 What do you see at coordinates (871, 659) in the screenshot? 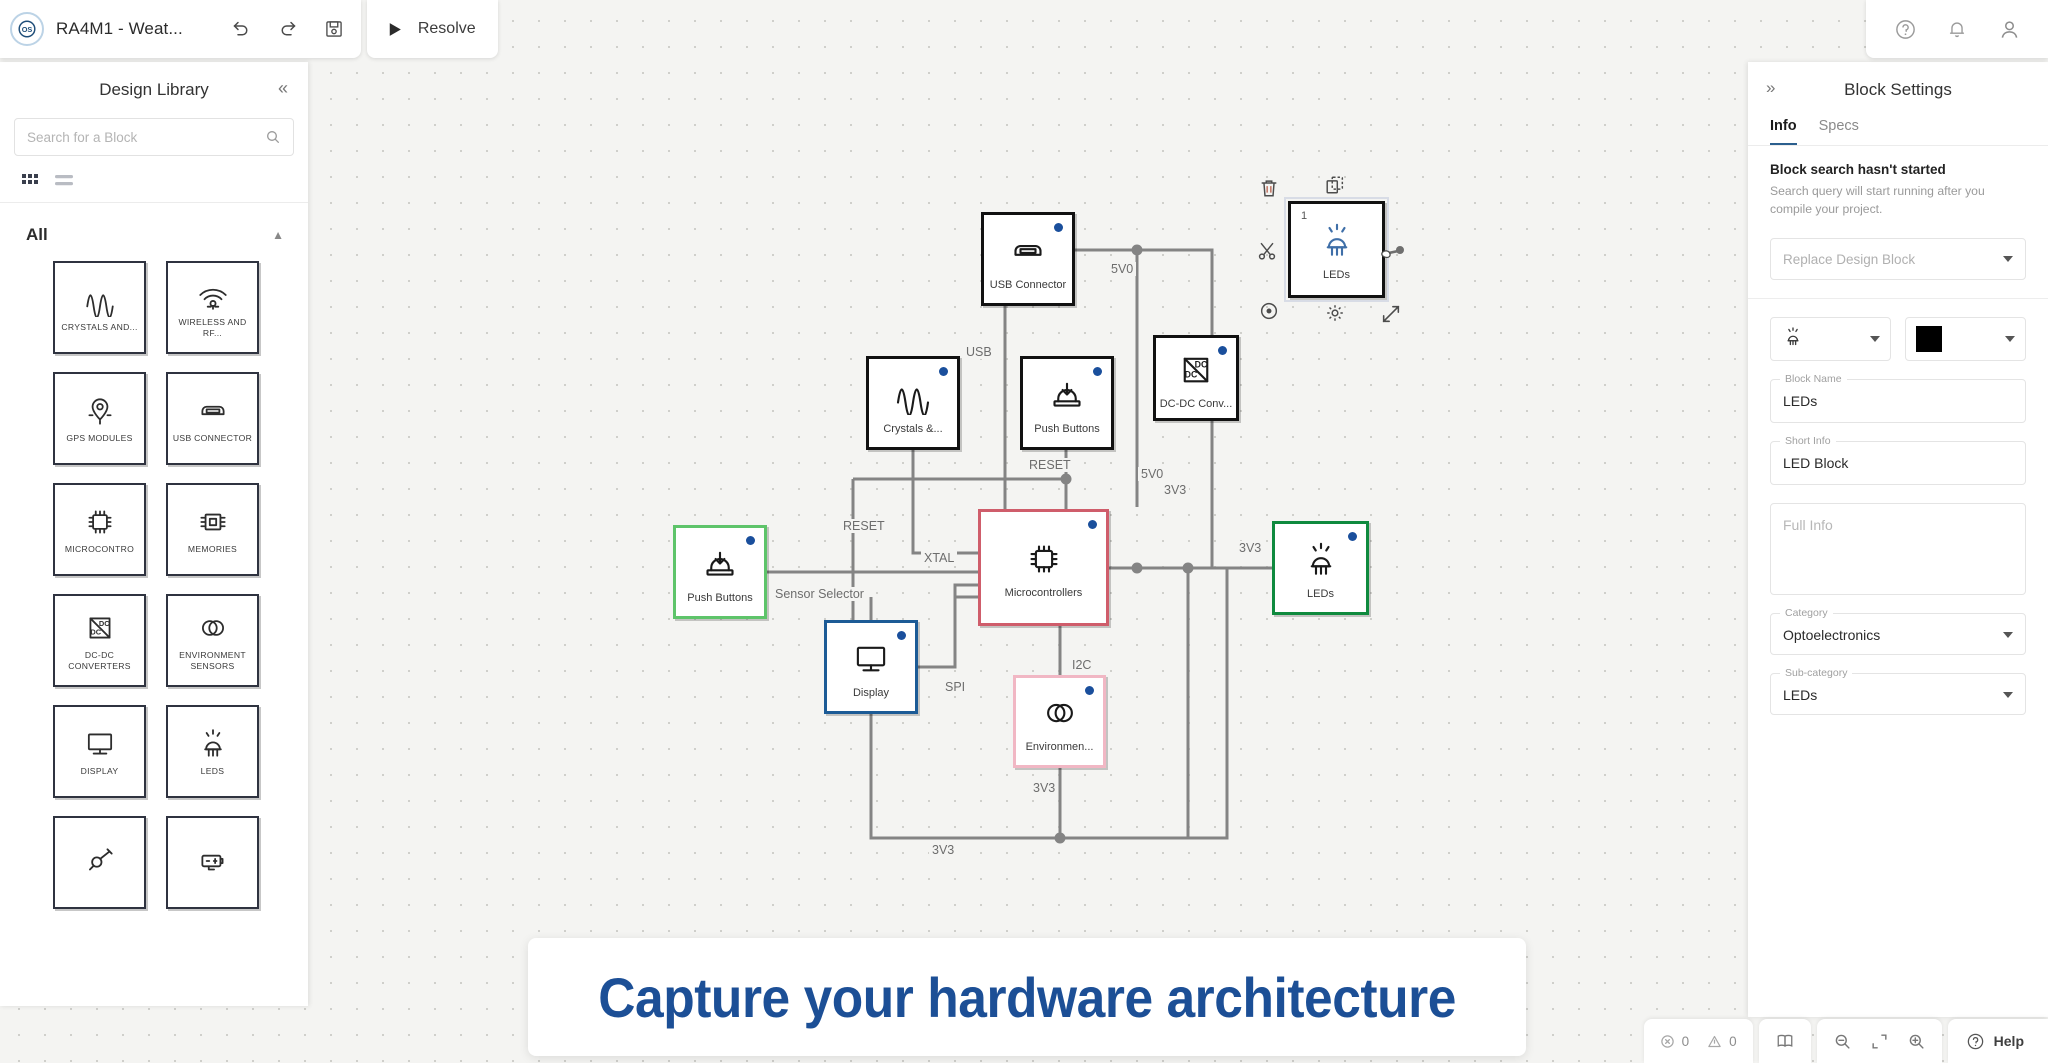
I see `display-monitor-icon` at bounding box center [871, 659].